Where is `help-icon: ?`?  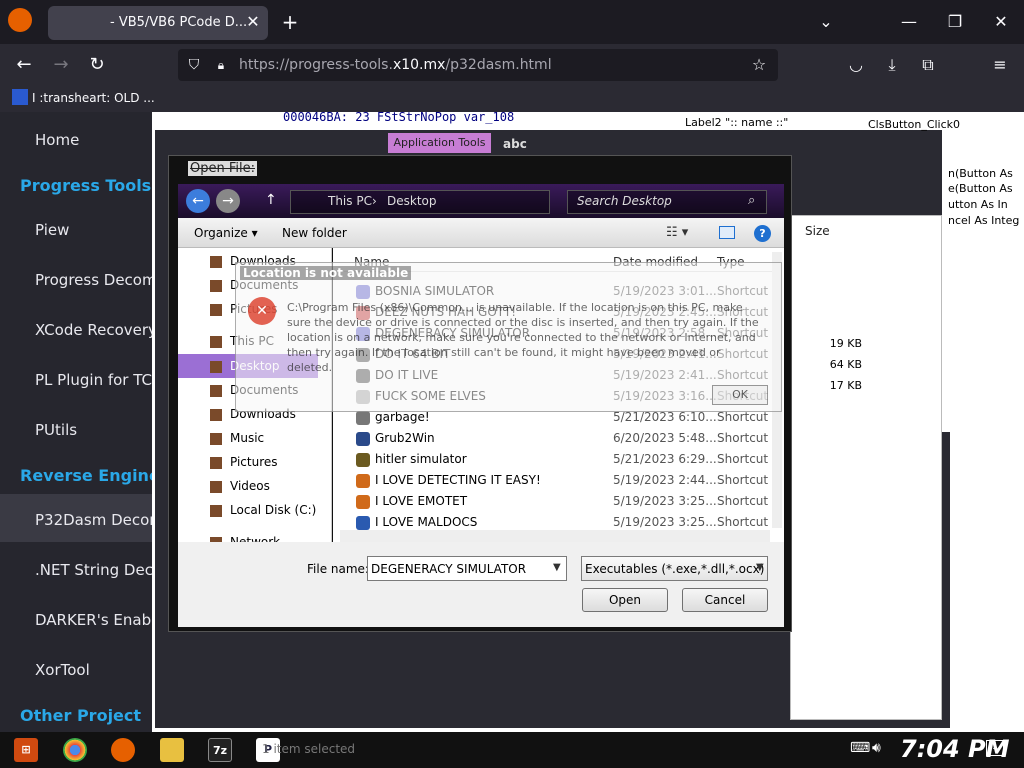 help-icon: ? is located at coordinates (762, 233).